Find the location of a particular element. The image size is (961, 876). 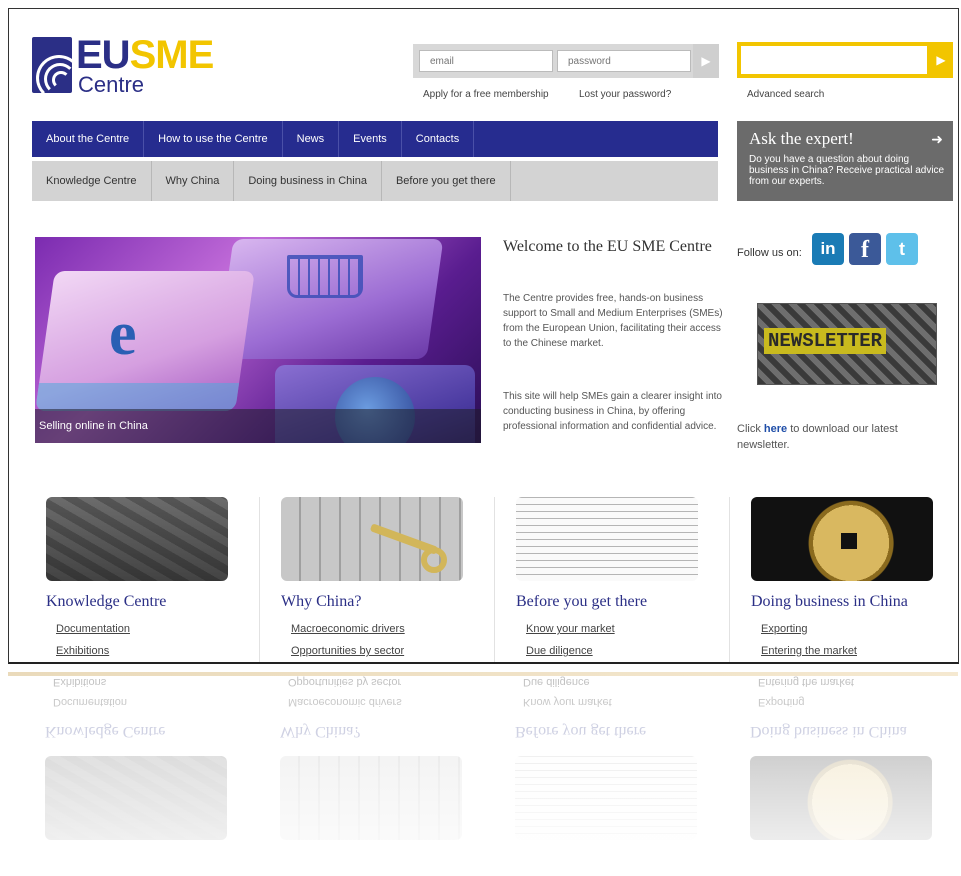

login-submit-button: ▶ is located at coordinates (706, 61).